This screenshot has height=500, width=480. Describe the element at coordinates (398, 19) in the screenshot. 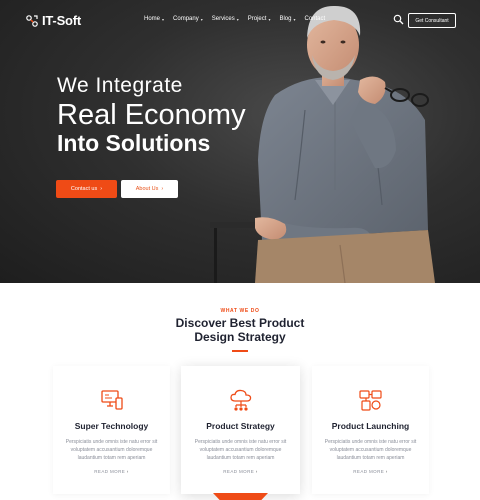

I see `search-icon` at that location.